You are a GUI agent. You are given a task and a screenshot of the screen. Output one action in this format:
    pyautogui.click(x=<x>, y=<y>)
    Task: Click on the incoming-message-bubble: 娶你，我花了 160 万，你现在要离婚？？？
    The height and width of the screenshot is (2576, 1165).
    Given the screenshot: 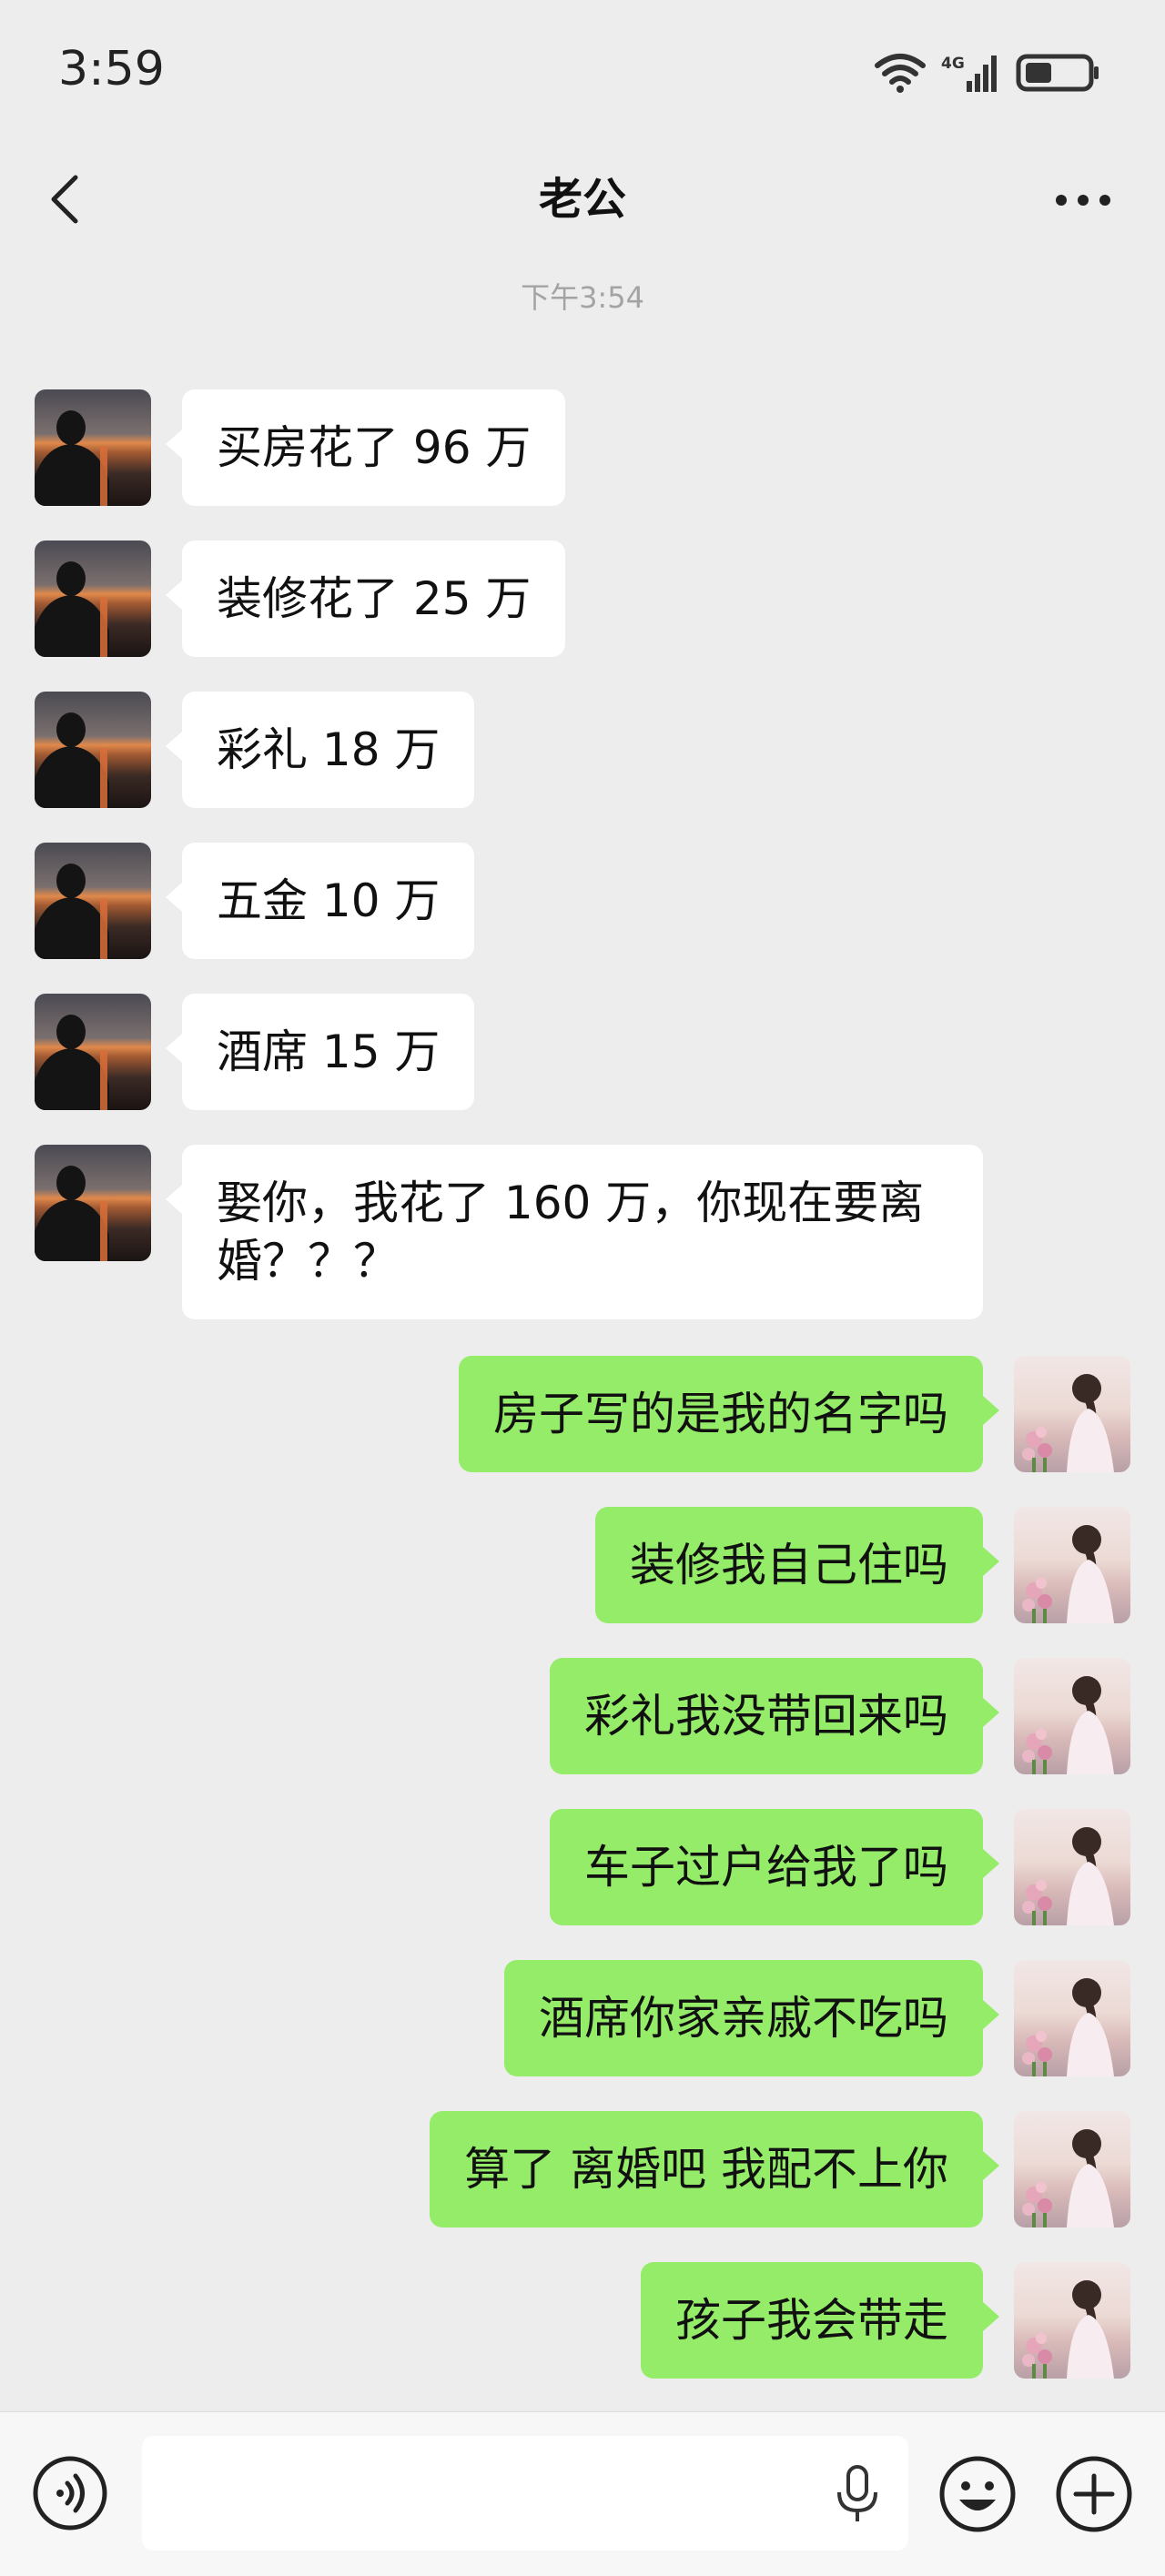 What is the action you would take?
    pyautogui.click(x=574, y=1232)
    